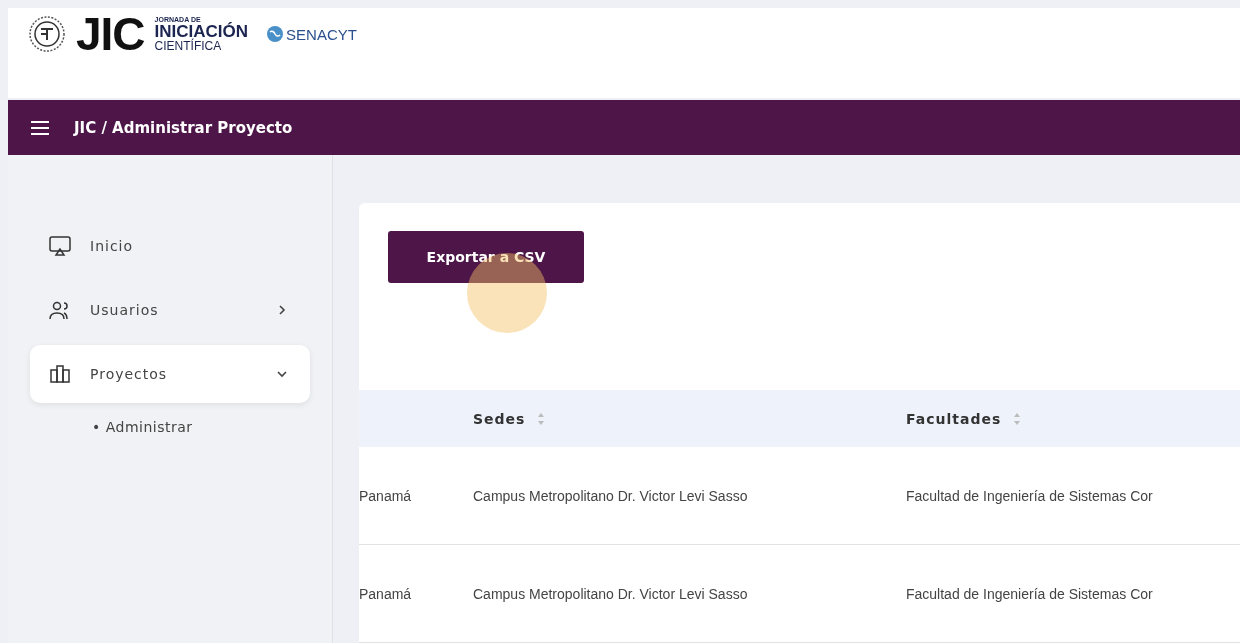 The width and height of the screenshot is (1240, 643). Describe the element at coordinates (60, 374) in the screenshot. I see `columns-icon` at that location.